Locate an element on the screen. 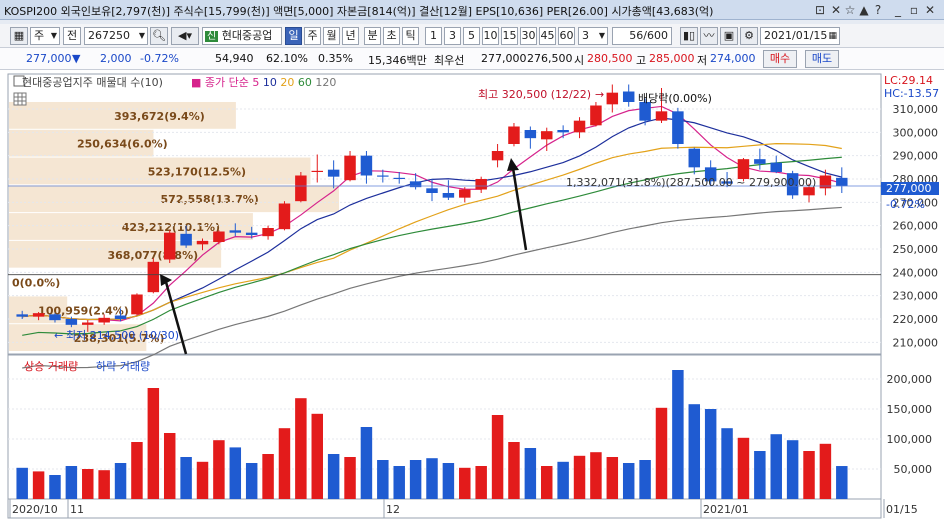 The width and height of the screenshot is (944, 519). code-input: 267250 ▼ is located at coordinates (116, 36).